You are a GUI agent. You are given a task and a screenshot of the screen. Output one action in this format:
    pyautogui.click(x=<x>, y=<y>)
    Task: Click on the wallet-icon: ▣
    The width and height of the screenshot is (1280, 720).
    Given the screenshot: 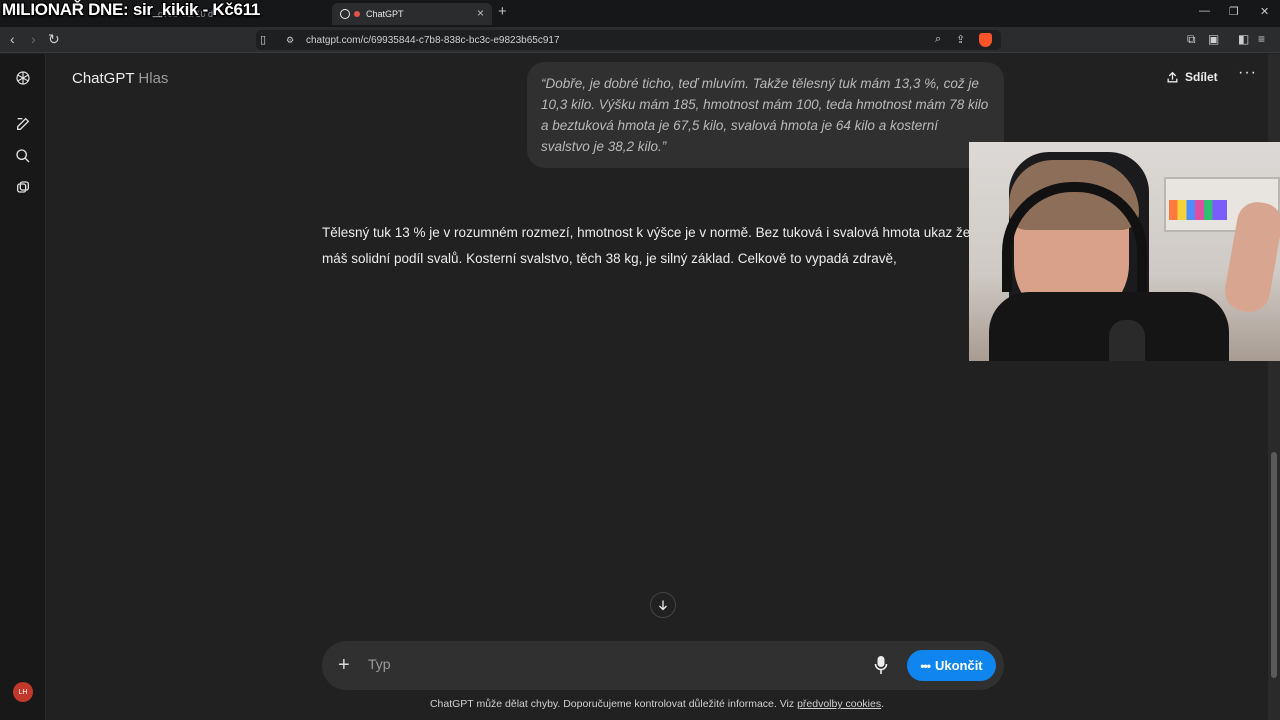 What is the action you would take?
    pyautogui.click(x=1213, y=39)
    